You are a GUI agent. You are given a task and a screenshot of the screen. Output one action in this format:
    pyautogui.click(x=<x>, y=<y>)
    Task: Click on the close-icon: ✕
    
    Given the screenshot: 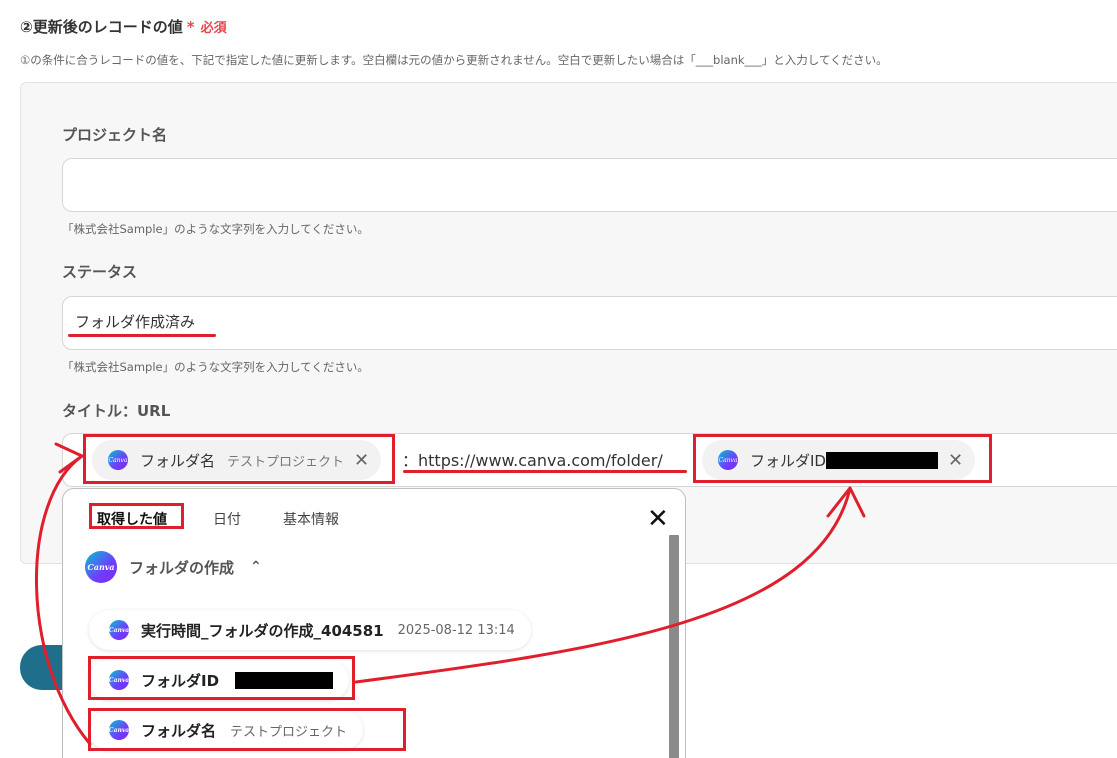 What is the action you would take?
    pyautogui.click(x=658, y=519)
    